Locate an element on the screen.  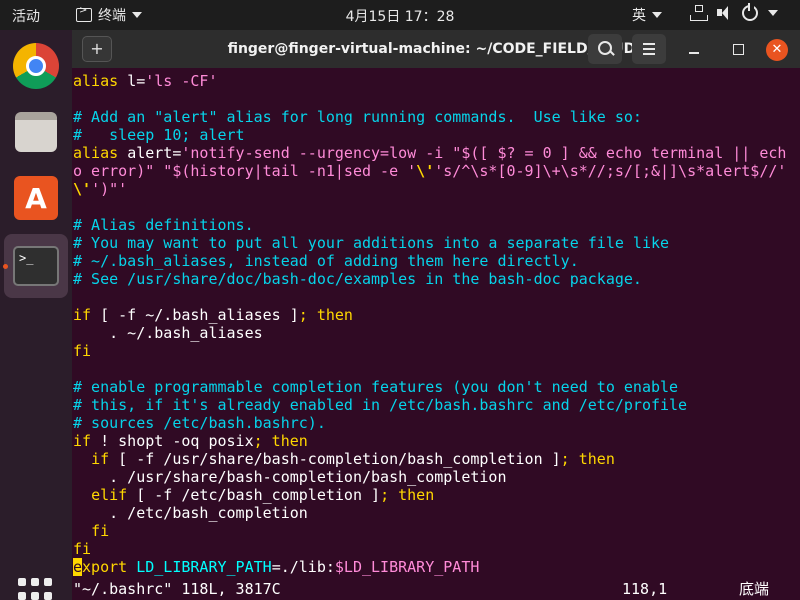
show-applications-icon is located at coordinates (36, 589).